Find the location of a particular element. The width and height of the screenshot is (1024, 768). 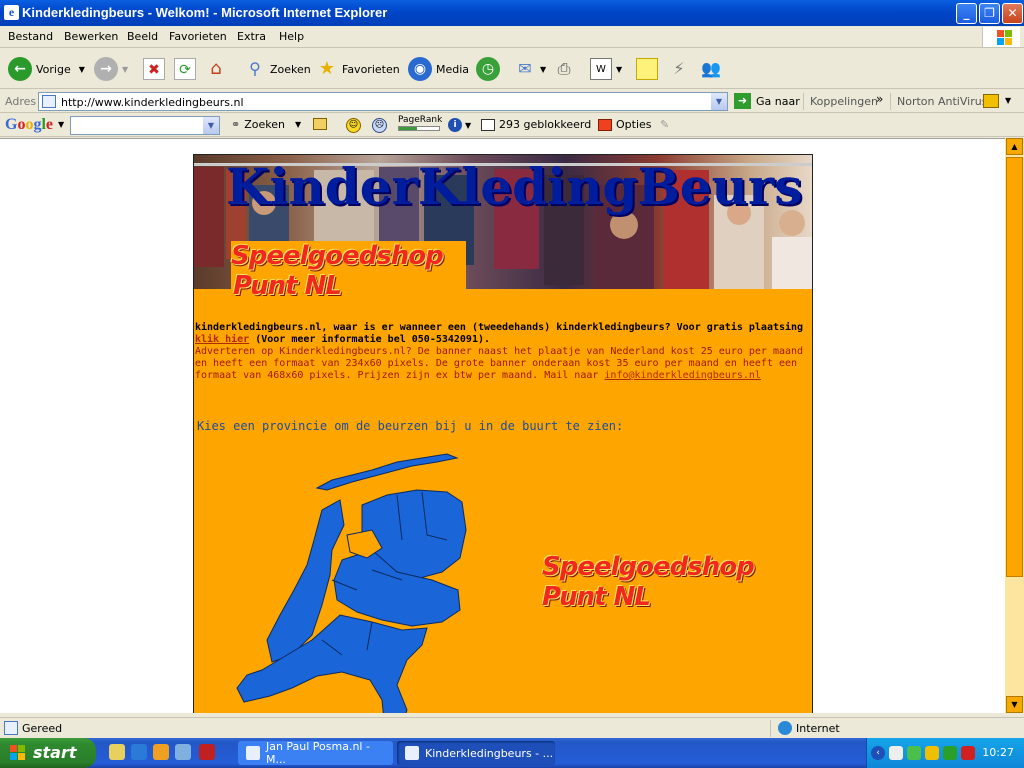

site-title: KinderKledingBeurs is located at coordinates (514, 186).